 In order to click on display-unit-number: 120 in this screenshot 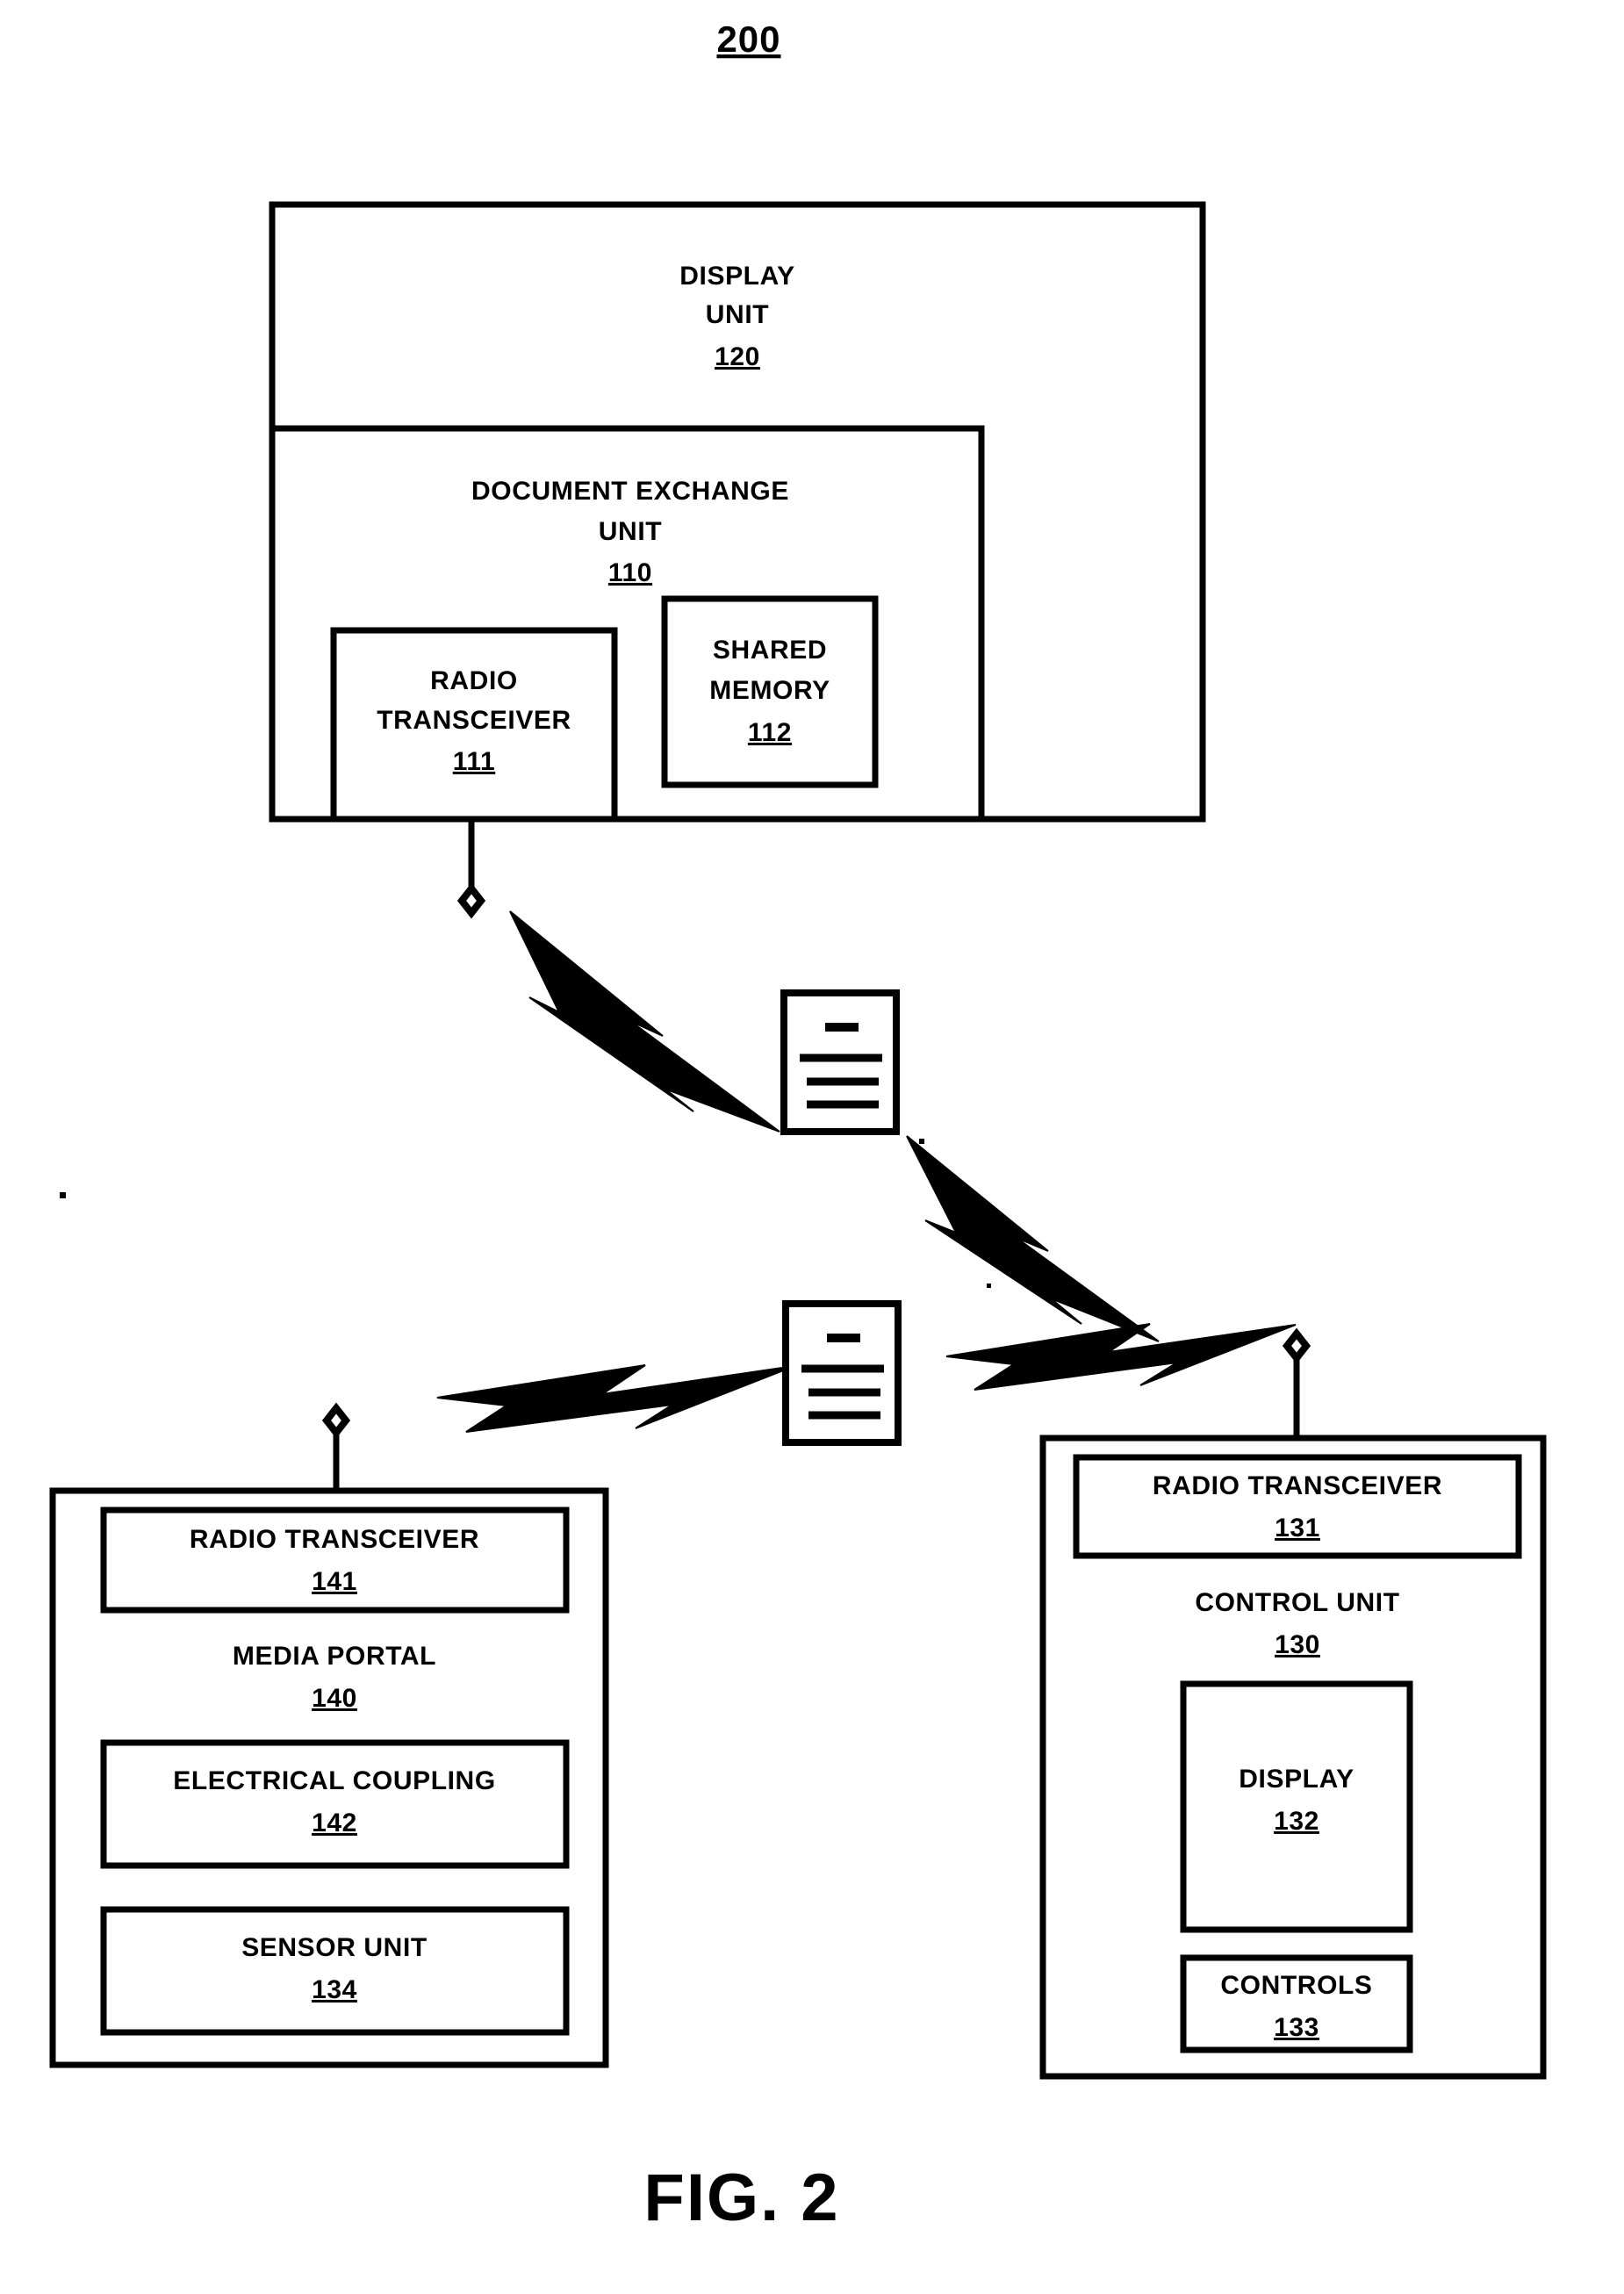, I will do `click(737, 356)`.